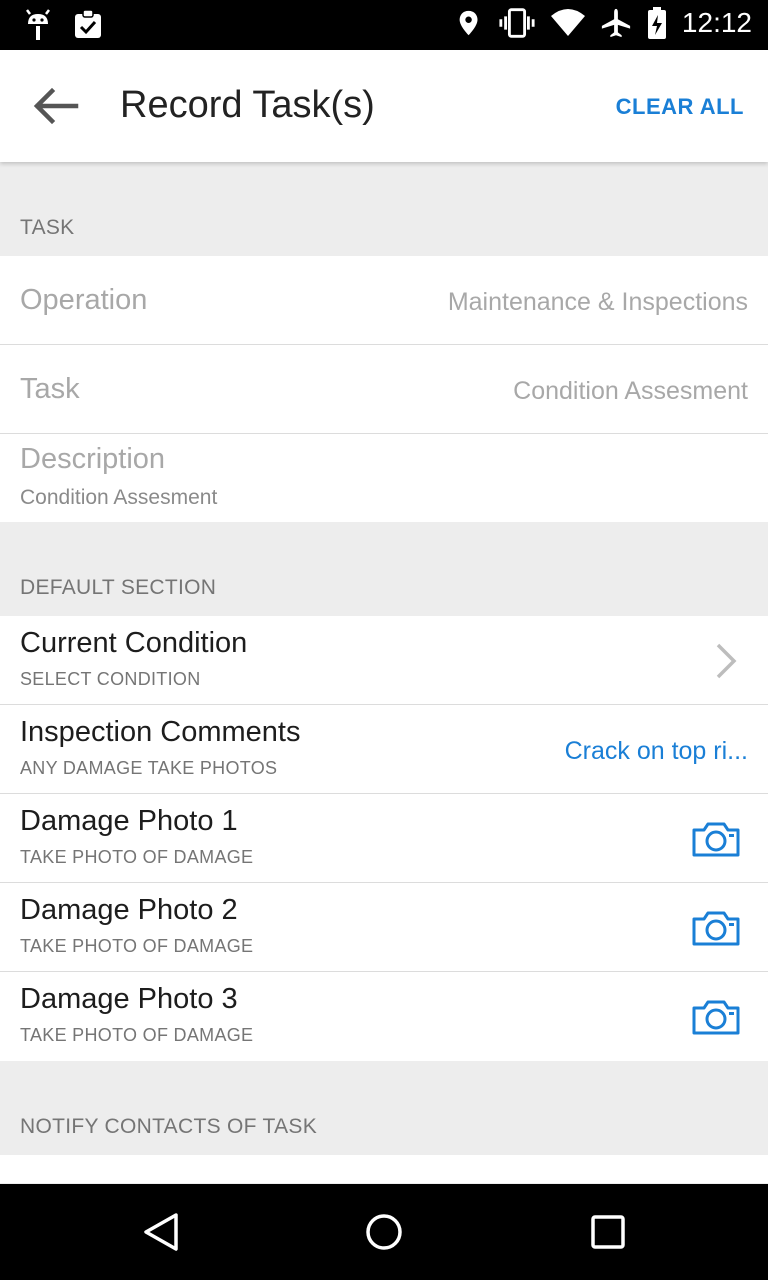 The width and height of the screenshot is (768, 1280). Describe the element at coordinates (608, 1232) in the screenshot. I see `recents-square-icon` at that location.